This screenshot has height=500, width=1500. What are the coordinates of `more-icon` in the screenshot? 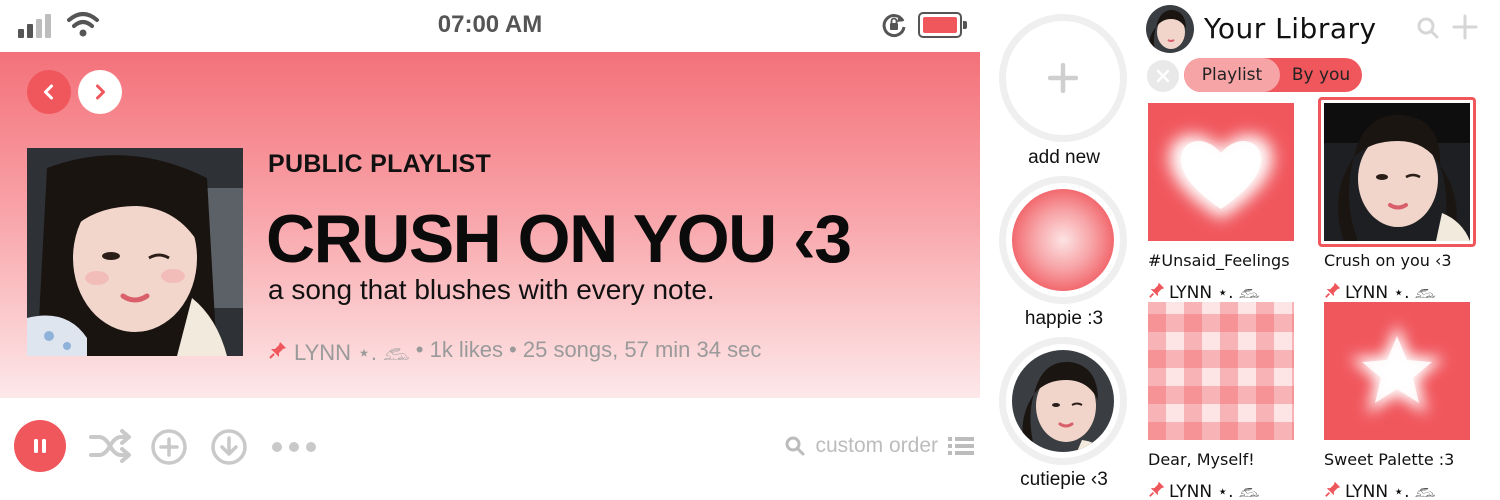 It's located at (294, 447).